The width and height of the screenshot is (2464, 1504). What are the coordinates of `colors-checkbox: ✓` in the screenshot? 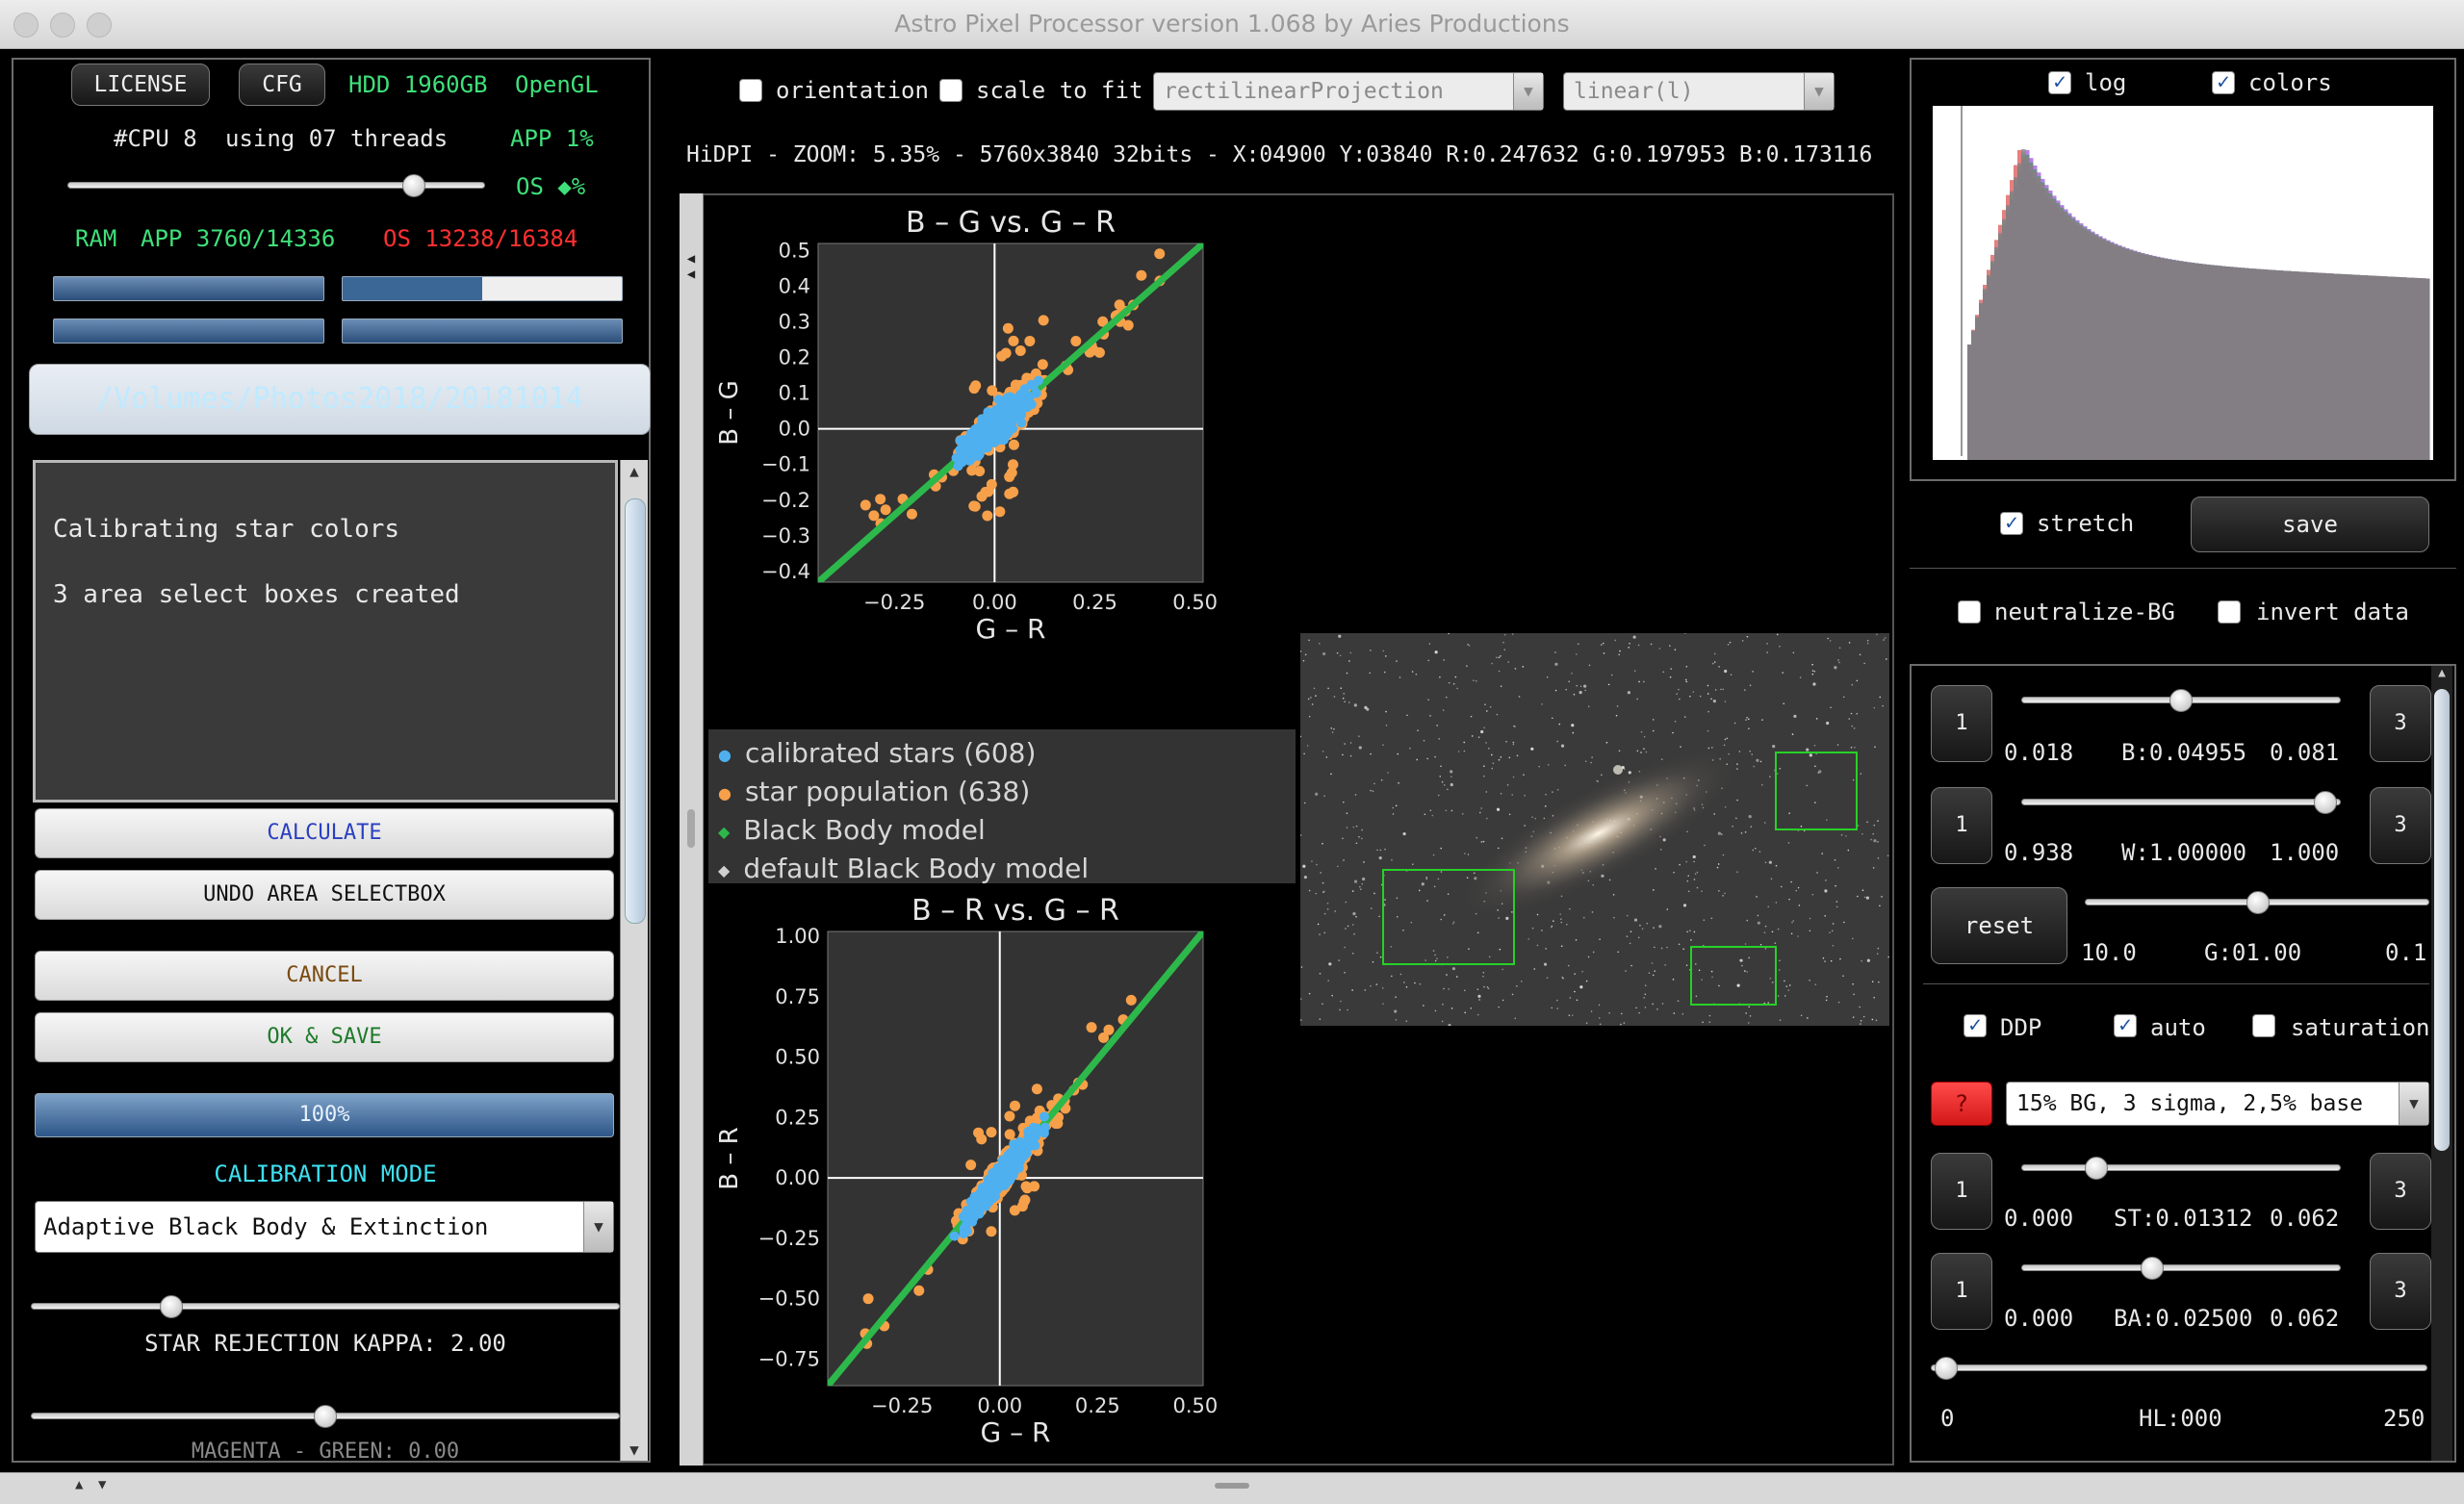 It's located at (2223, 82).